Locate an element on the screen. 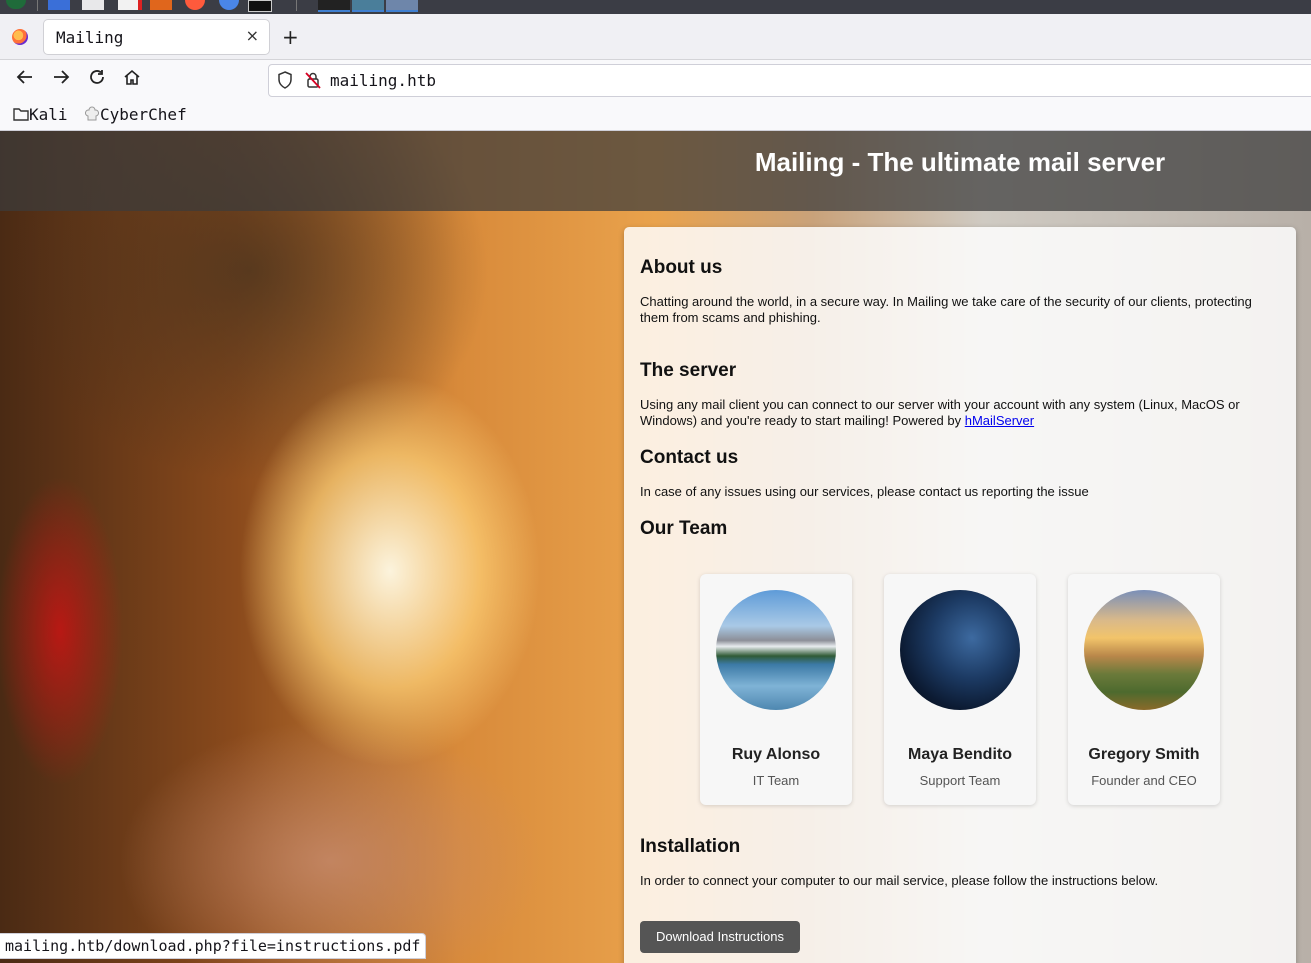  team-card: Maya Bendito Support Team is located at coordinates (960, 689).